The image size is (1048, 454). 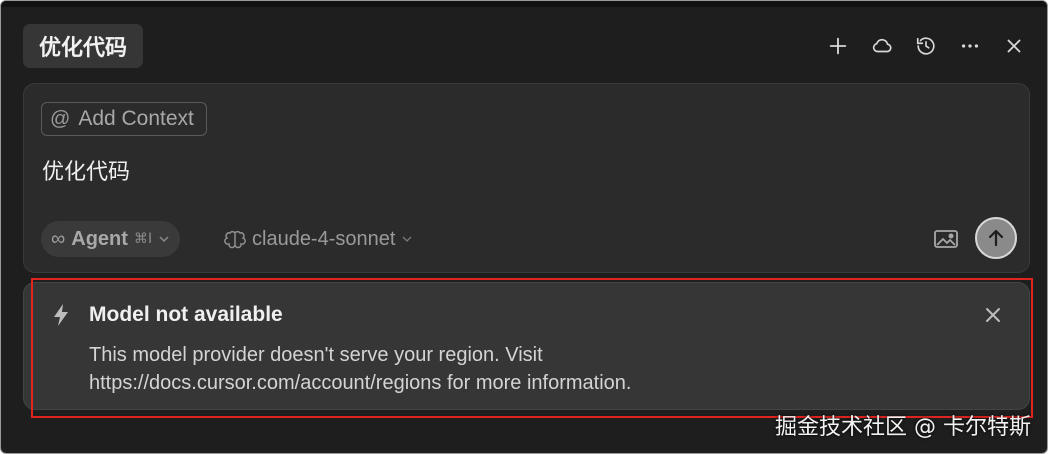 I want to click on infinity-icon: ∞, so click(x=58, y=238).